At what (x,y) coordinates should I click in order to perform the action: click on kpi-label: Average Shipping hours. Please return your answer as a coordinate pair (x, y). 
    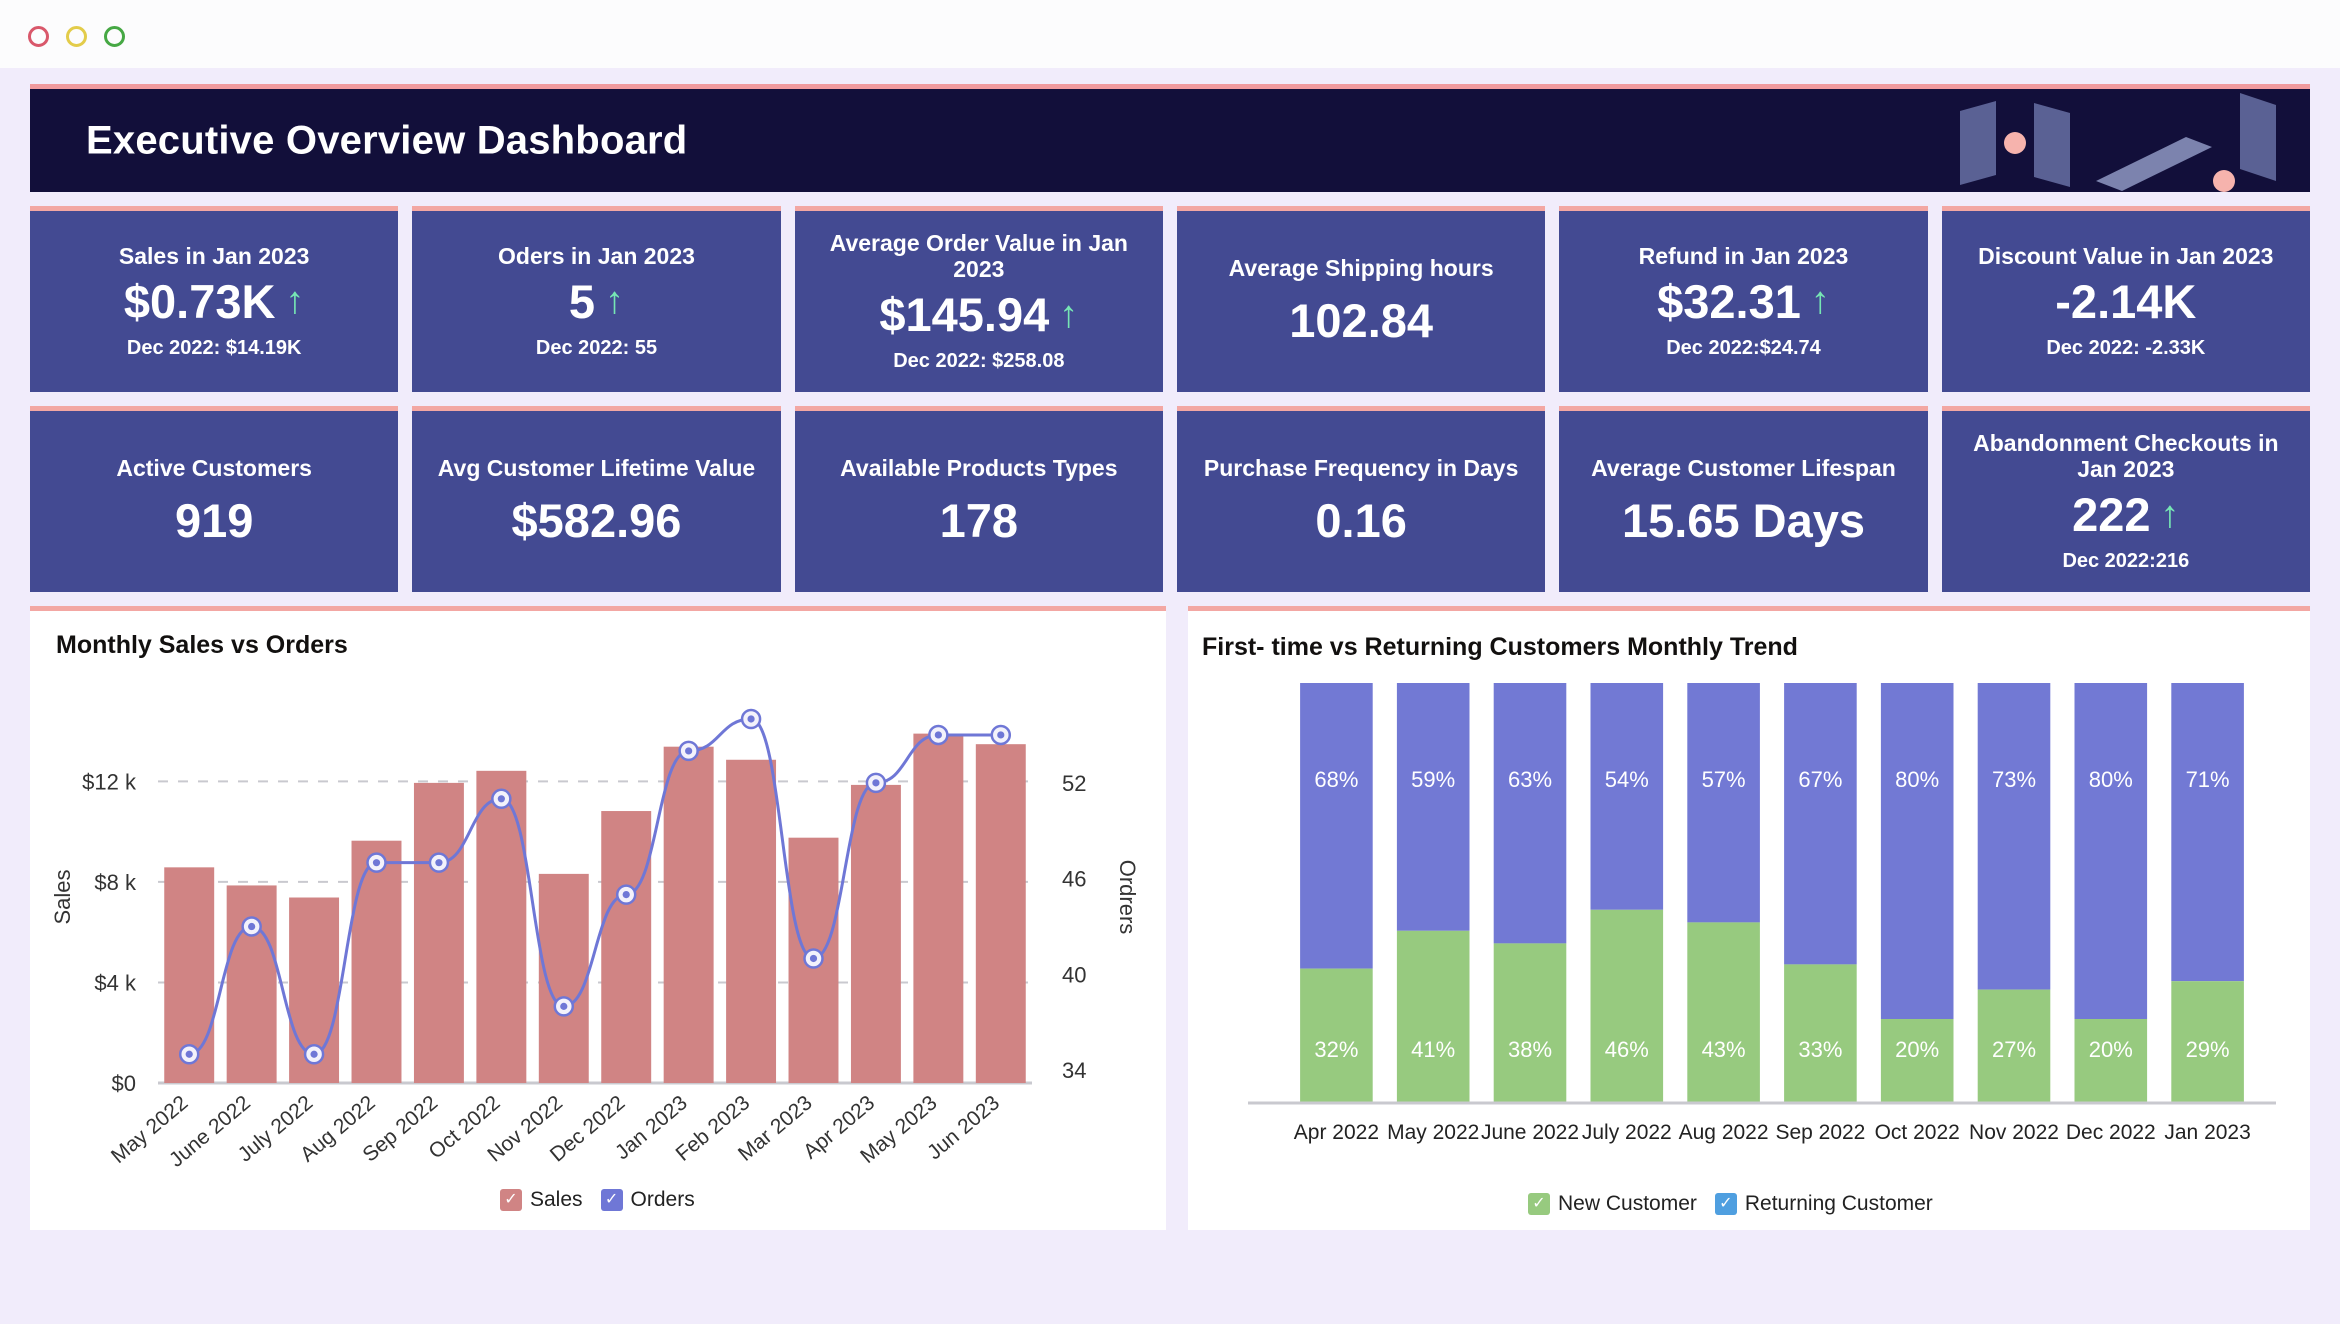
    Looking at the image, I should click on (1361, 268).